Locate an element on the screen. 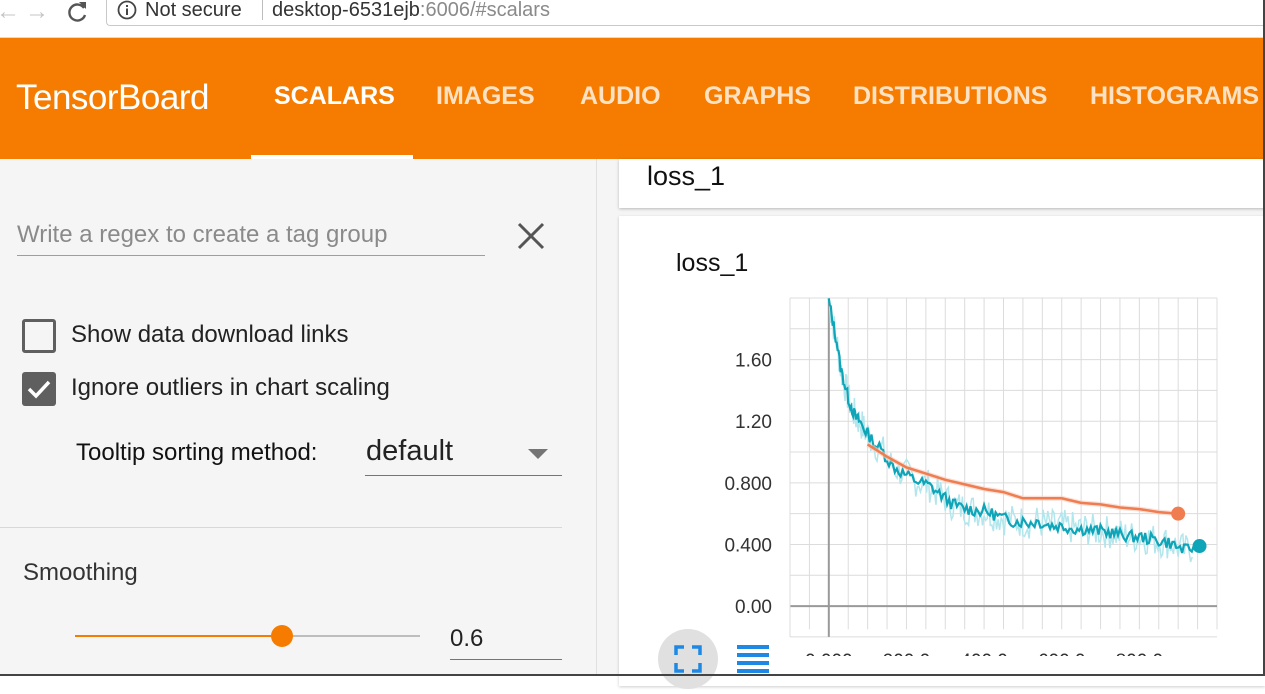  smoothing-label: Smoothing is located at coordinates (80, 572).